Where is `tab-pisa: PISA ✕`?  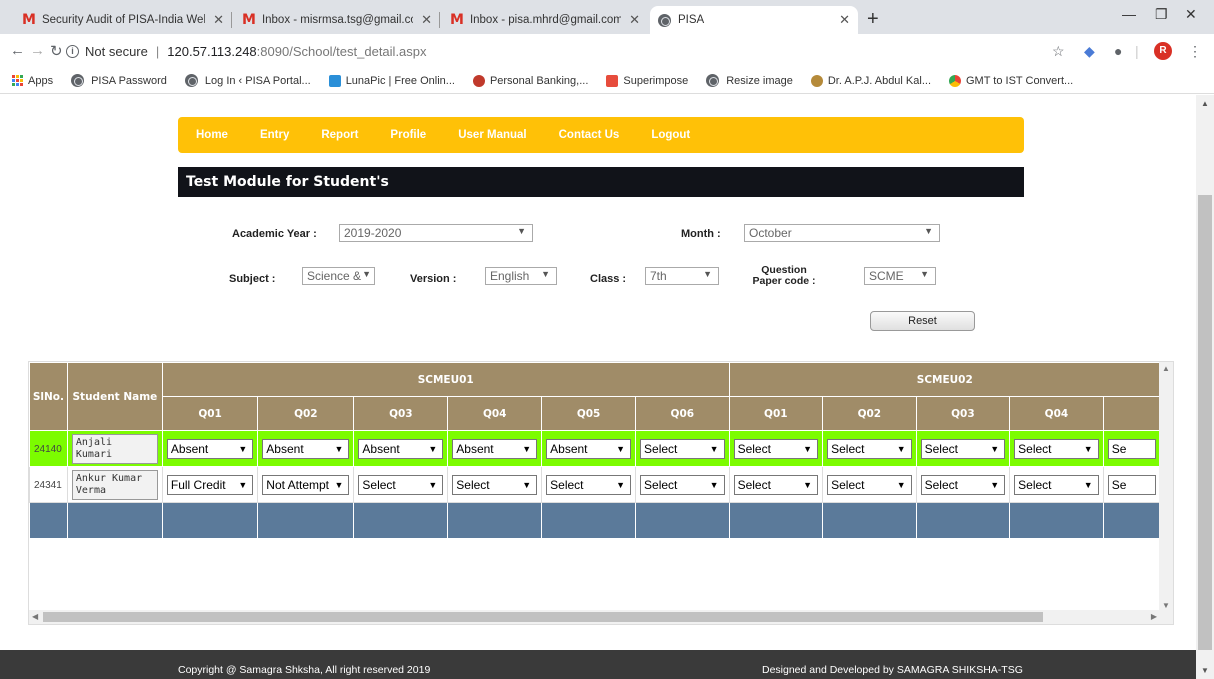
tab-pisa: PISA ✕ is located at coordinates (754, 20).